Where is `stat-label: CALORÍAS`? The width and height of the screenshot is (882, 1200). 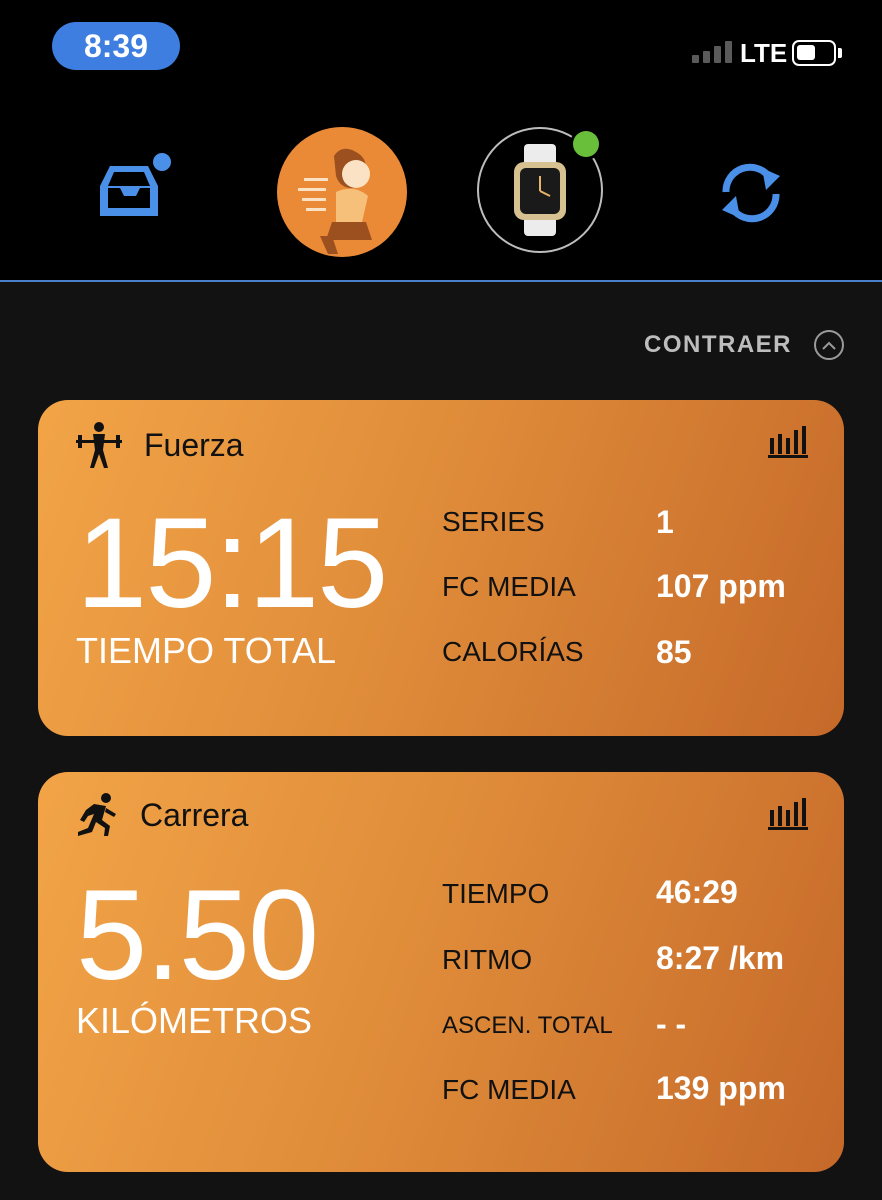 stat-label: CALORÍAS is located at coordinates (513, 651).